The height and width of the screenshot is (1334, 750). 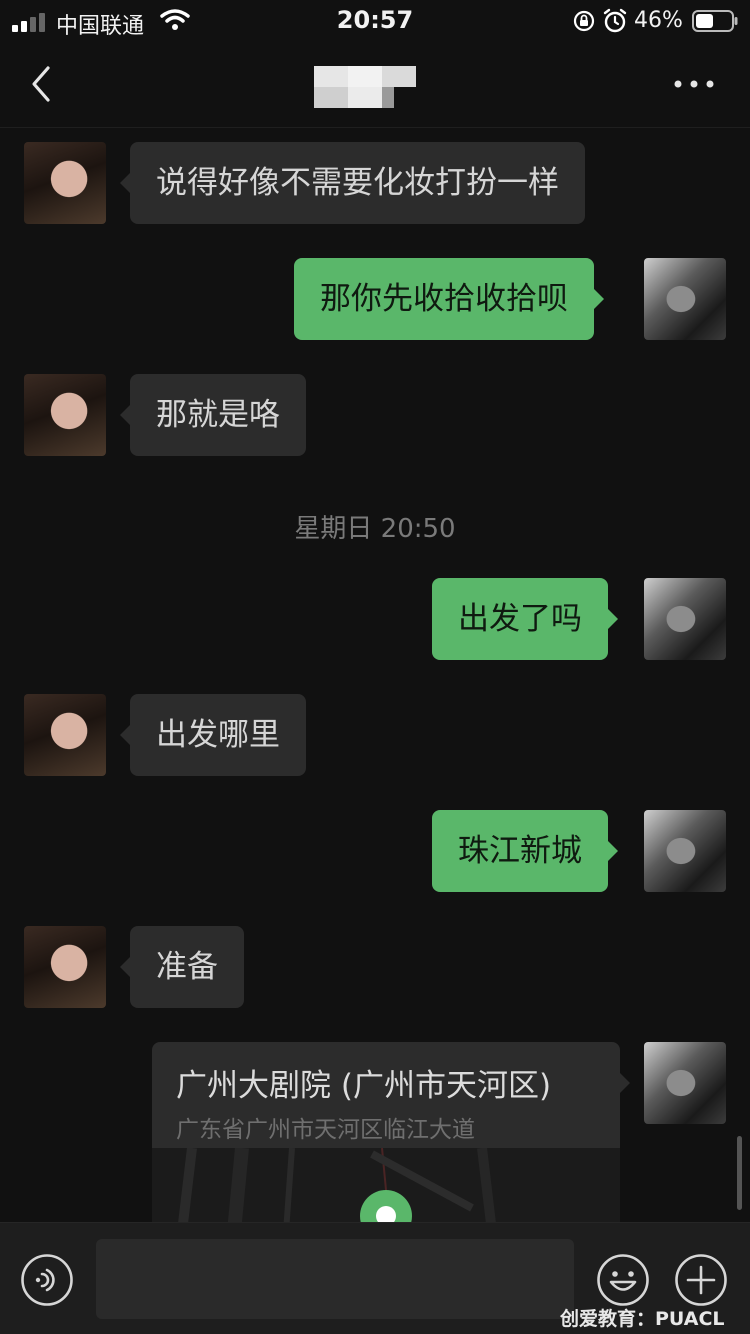 What do you see at coordinates (213, 415) in the screenshot?
I see `message-bubble-received: 那就是咯` at bounding box center [213, 415].